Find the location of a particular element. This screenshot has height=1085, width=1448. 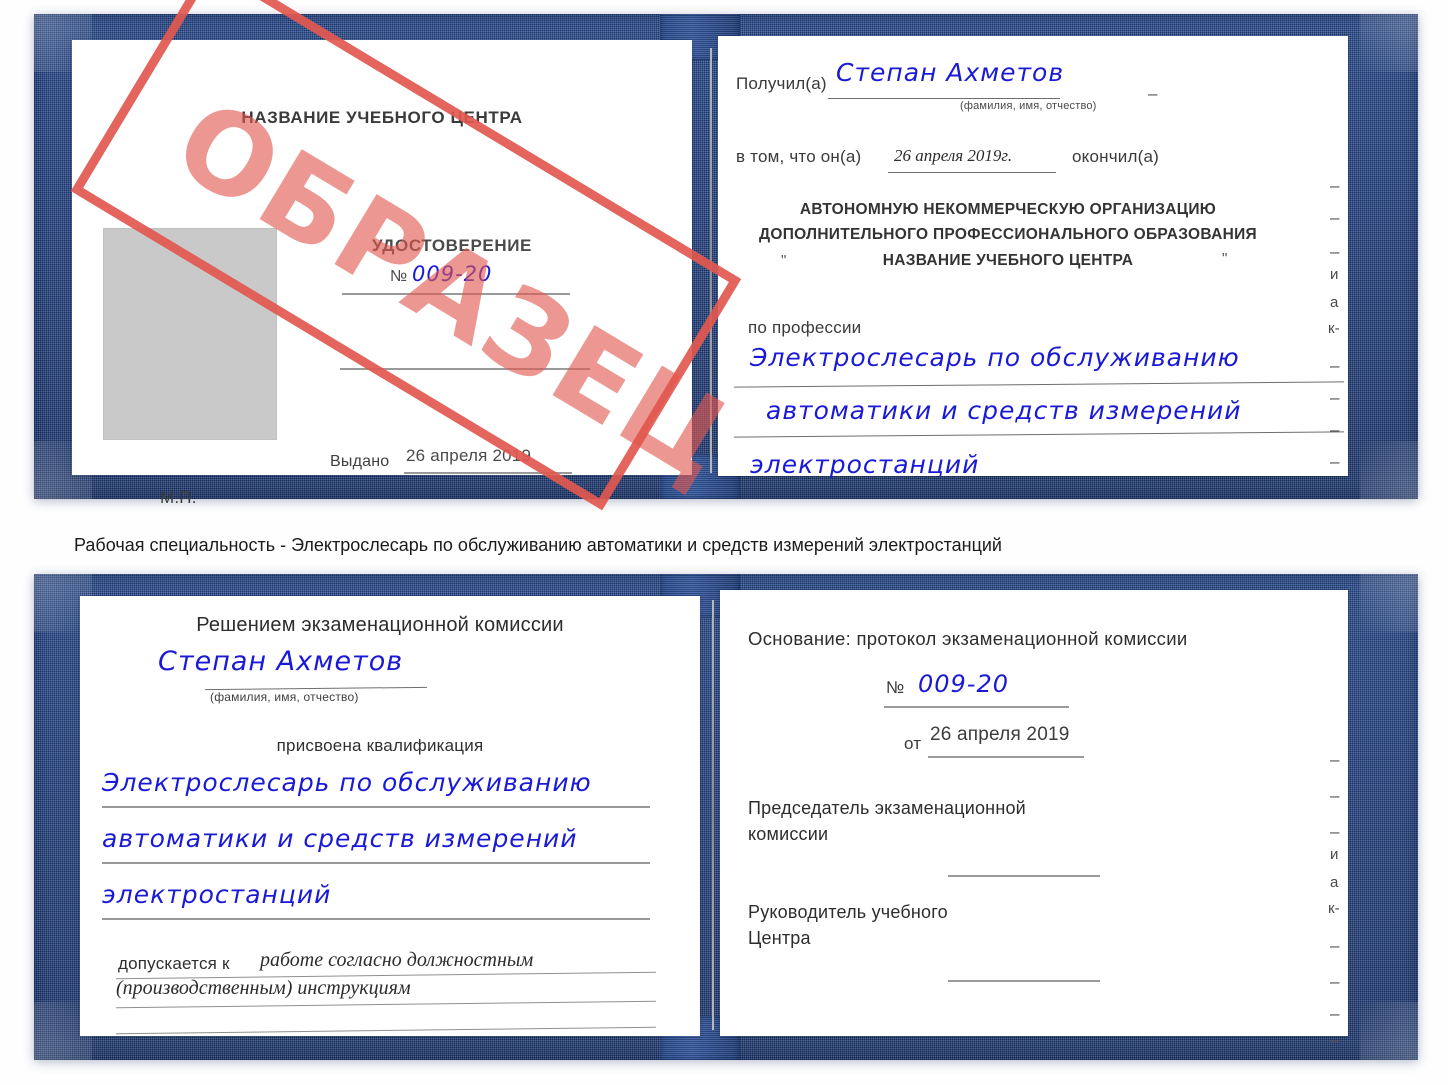

edge-fragment-3: – is located at coordinates (1335, 251).